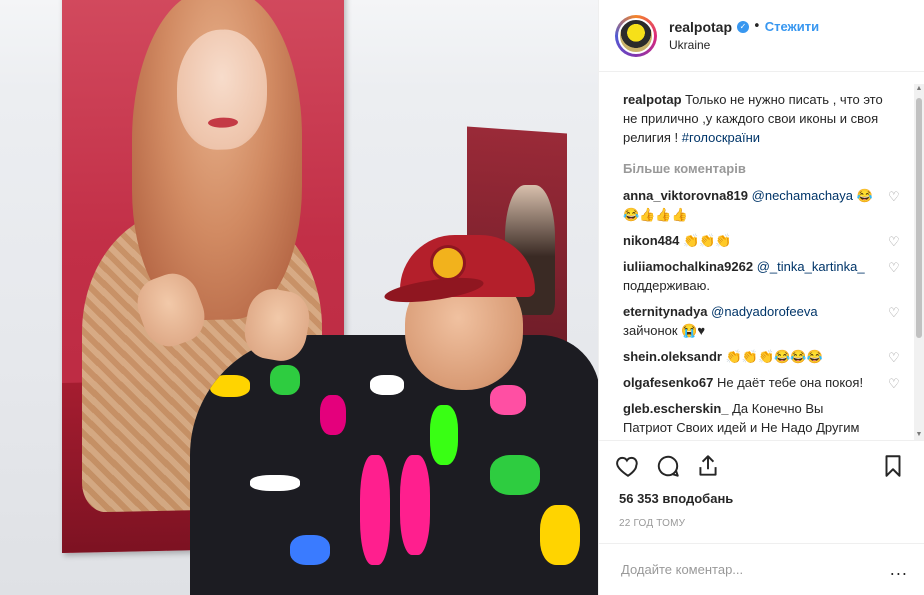 This screenshot has width=924, height=595. Describe the element at coordinates (774, 356) in the screenshot. I see `comment-text: 👏👏👏😂😂😂` at that location.